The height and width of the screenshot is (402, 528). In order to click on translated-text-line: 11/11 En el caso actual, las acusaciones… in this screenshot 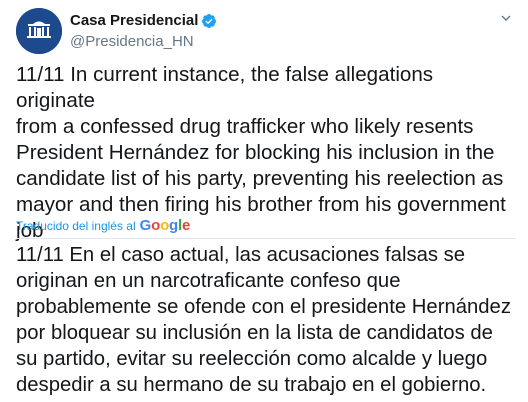, I will do `click(241, 255)`.